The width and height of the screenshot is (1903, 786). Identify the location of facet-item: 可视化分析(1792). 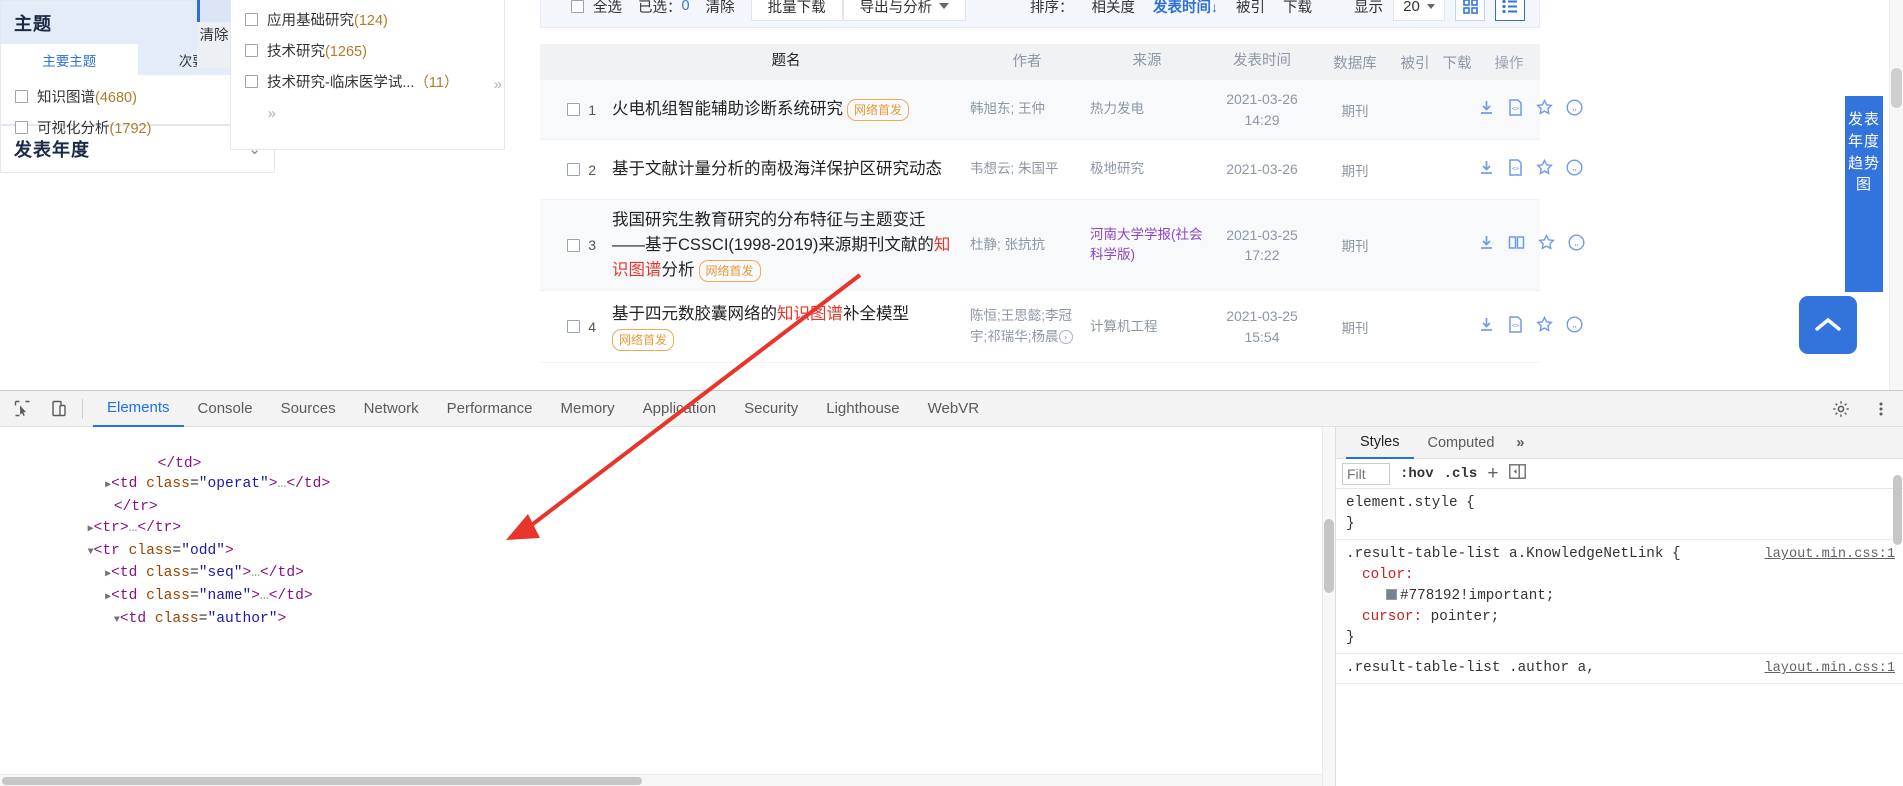
(137, 127).